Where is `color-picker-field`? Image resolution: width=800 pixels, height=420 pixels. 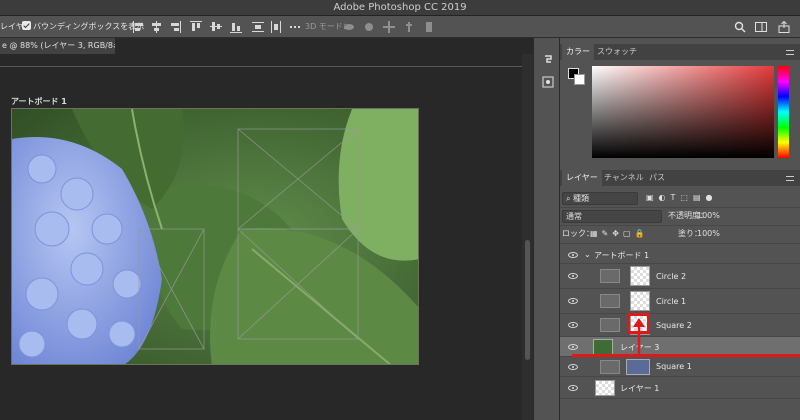 color-picker-field is located at coordinates (683, 112).